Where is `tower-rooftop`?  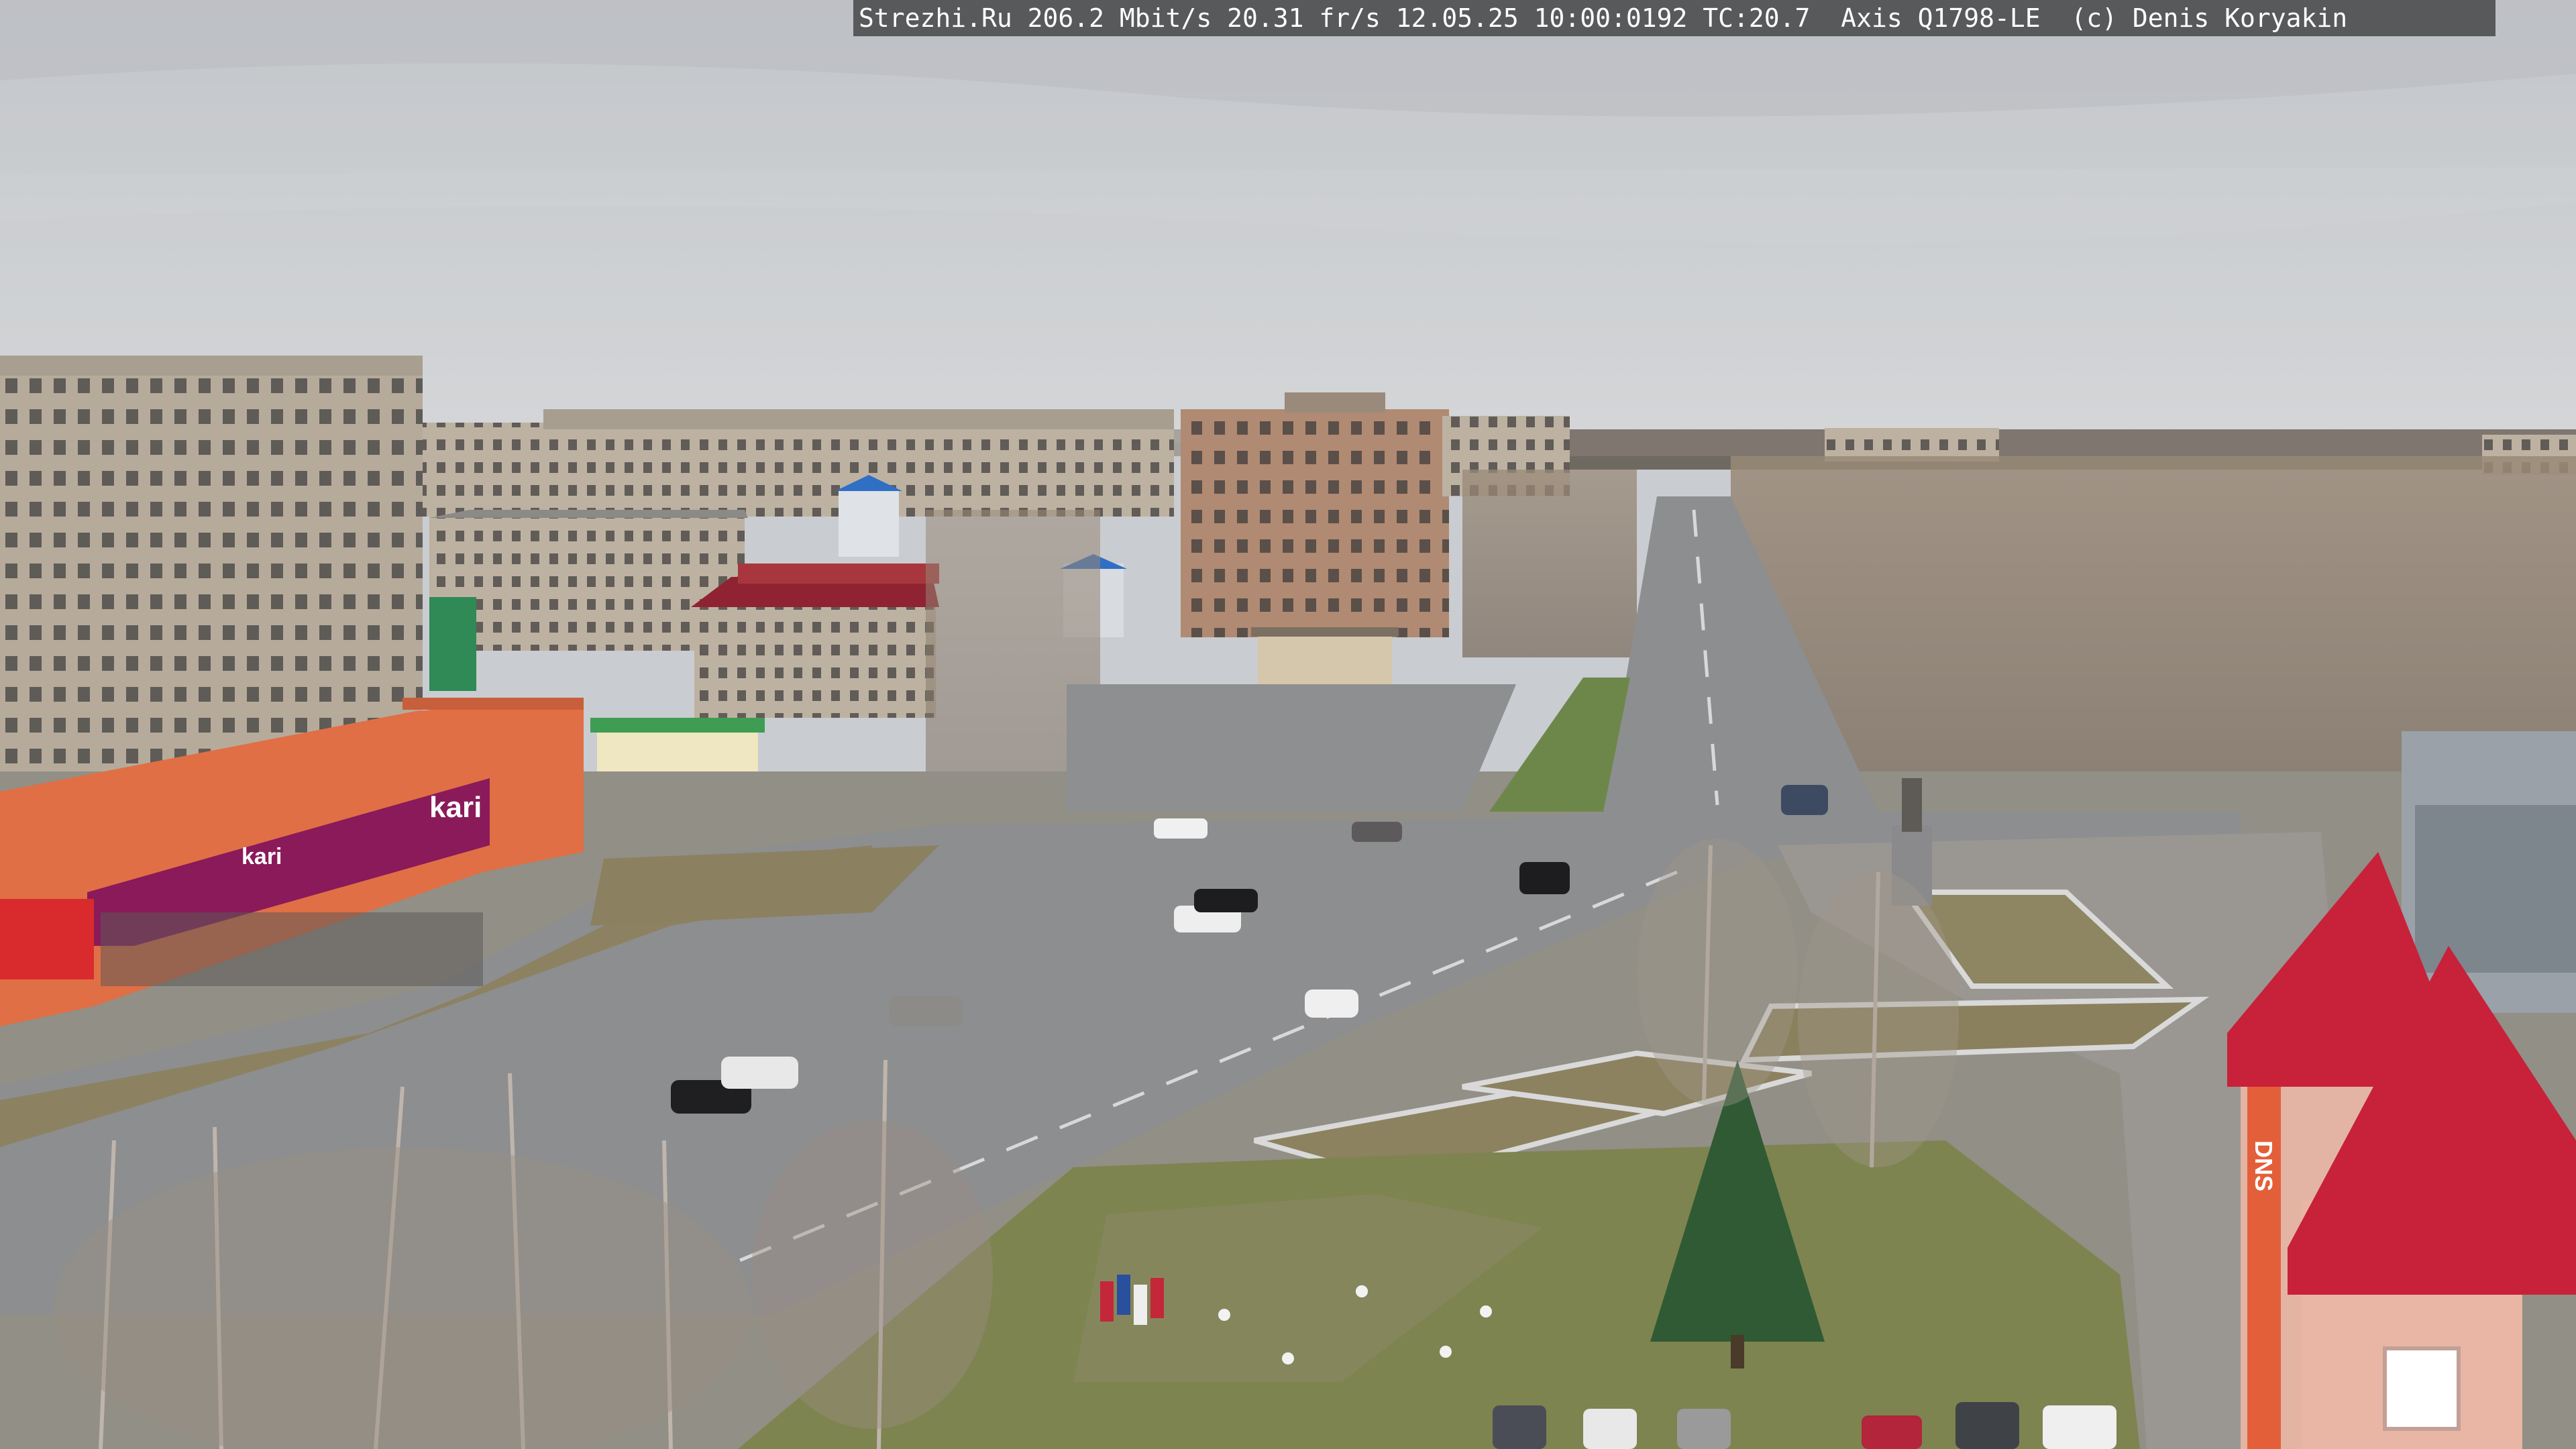 tower-rooftop is located at coordinates (1335, 402).